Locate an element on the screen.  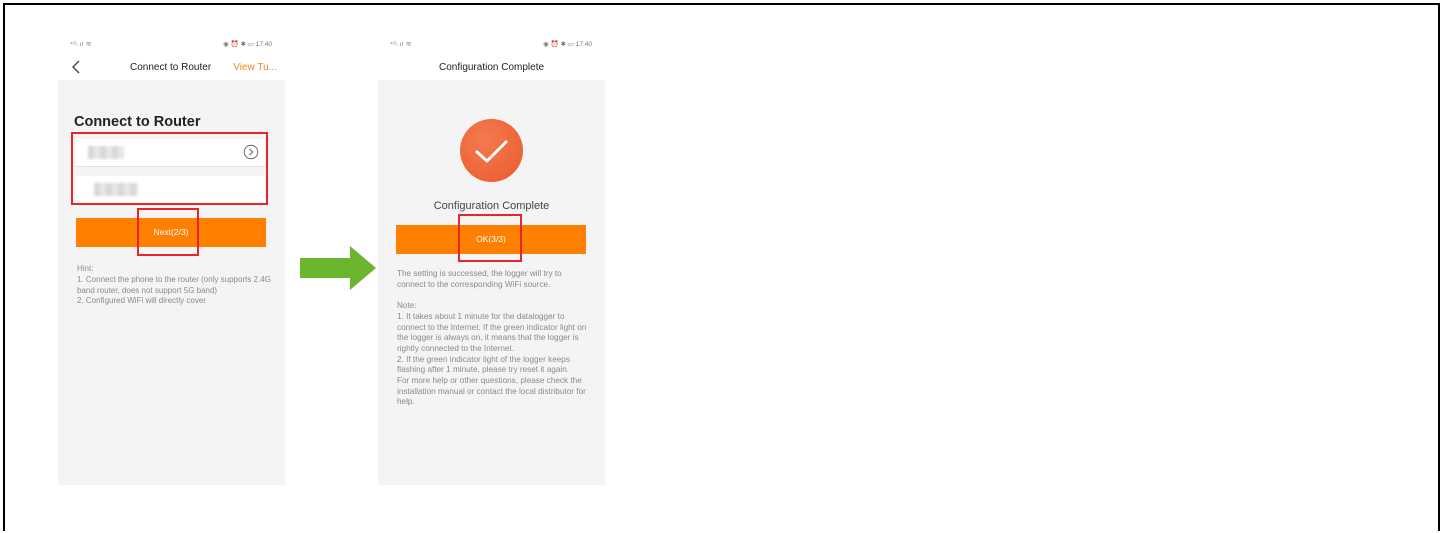
configuration-complete-label: Configuration Complete is located at coordinates (491, 206).